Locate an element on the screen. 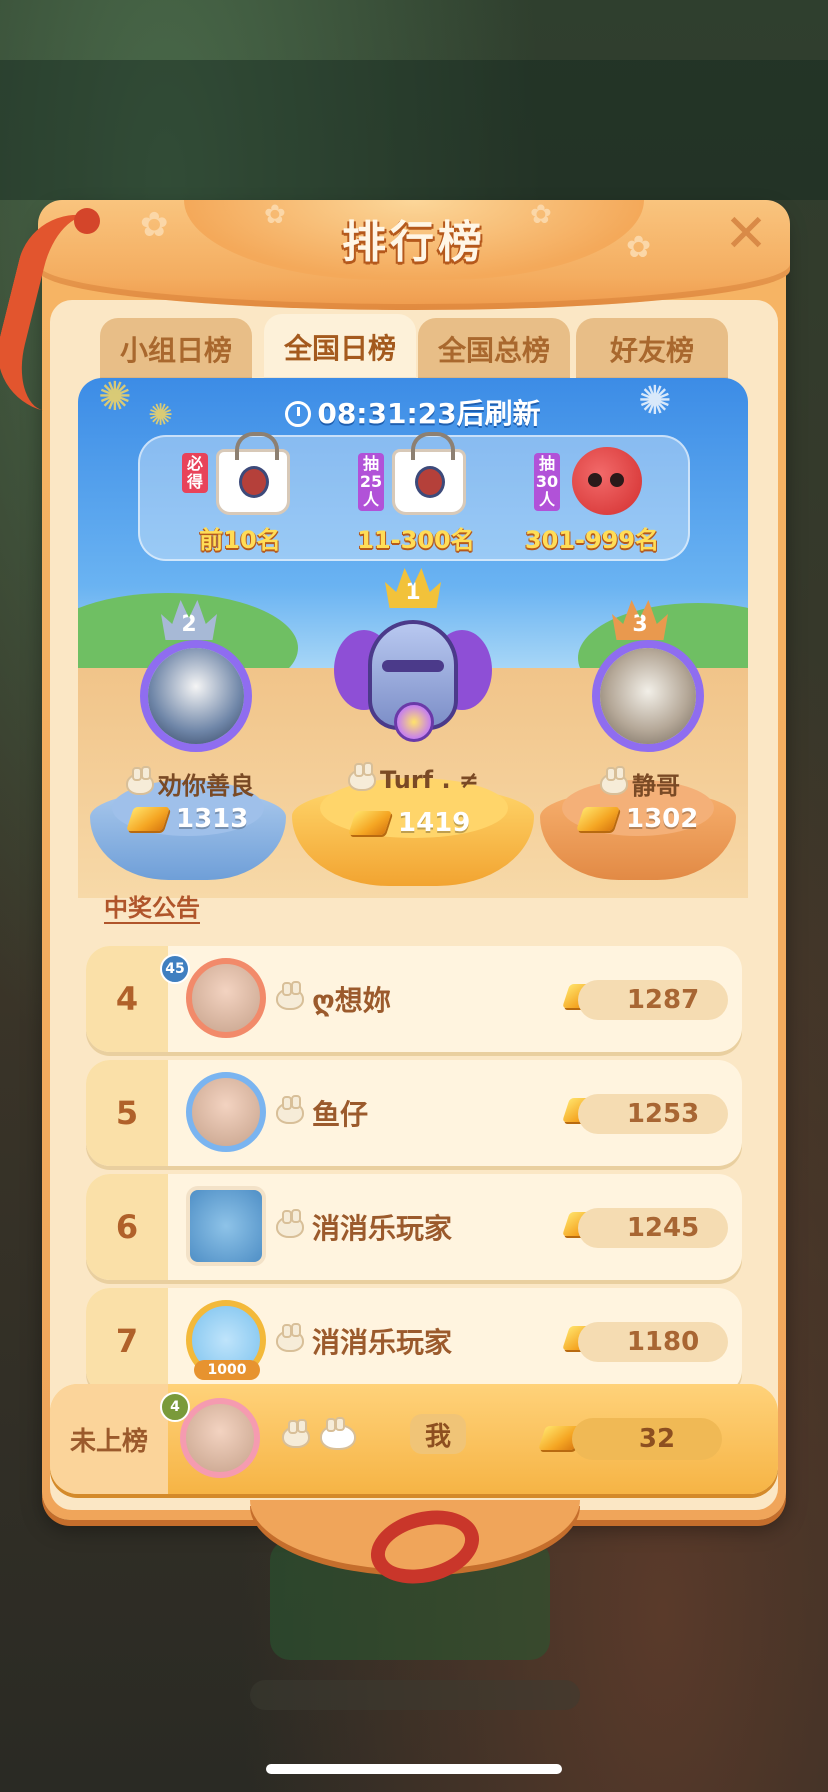 This screenshot has width=828, height=1792. prize-range: 301-999名 is located at coordinates (592, 540).